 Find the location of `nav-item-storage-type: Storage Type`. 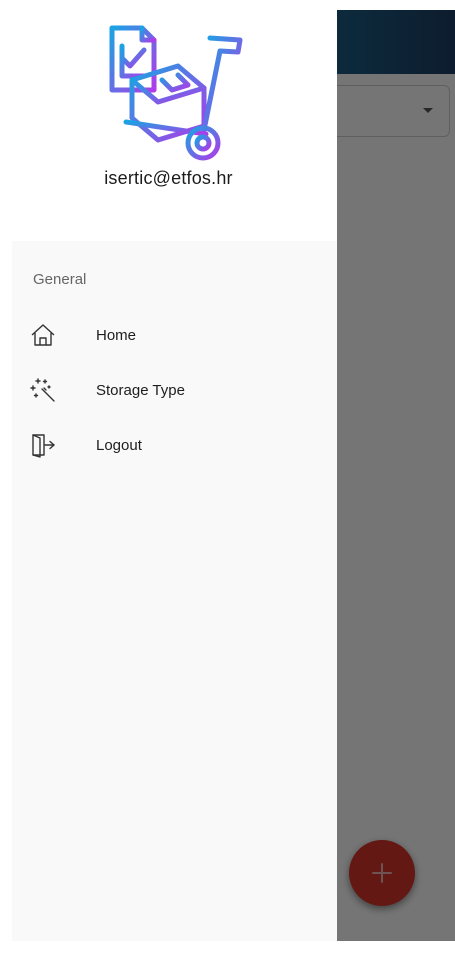

nav-item-storage-type: Storage Type is located at coordinates (174, 390).